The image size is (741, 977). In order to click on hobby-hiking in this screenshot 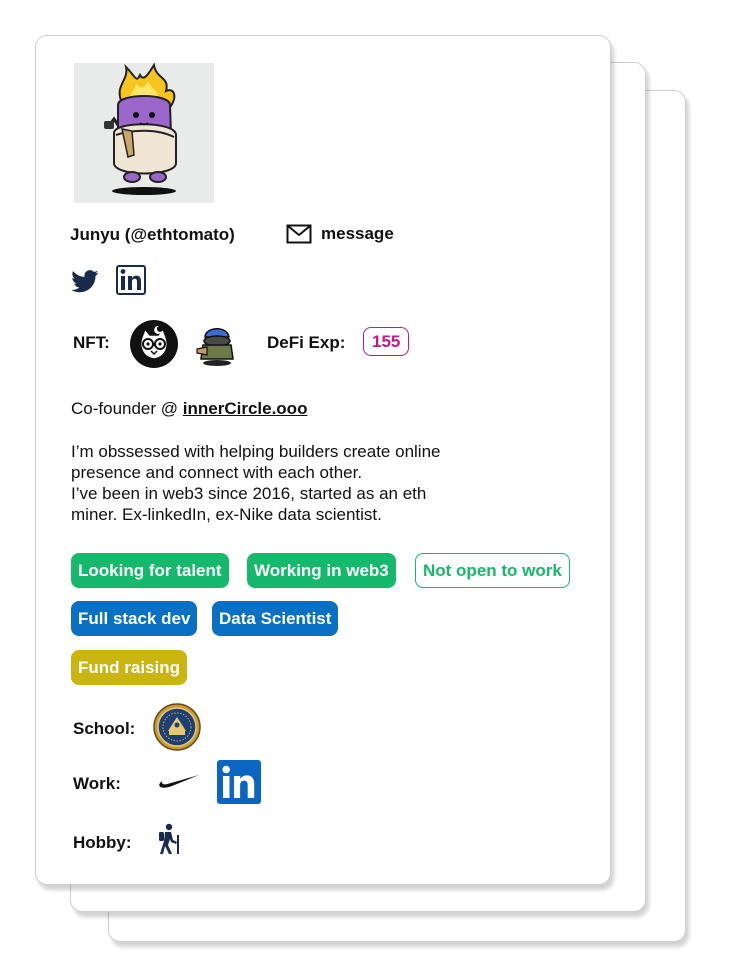, I will do `click(169, 841)`.